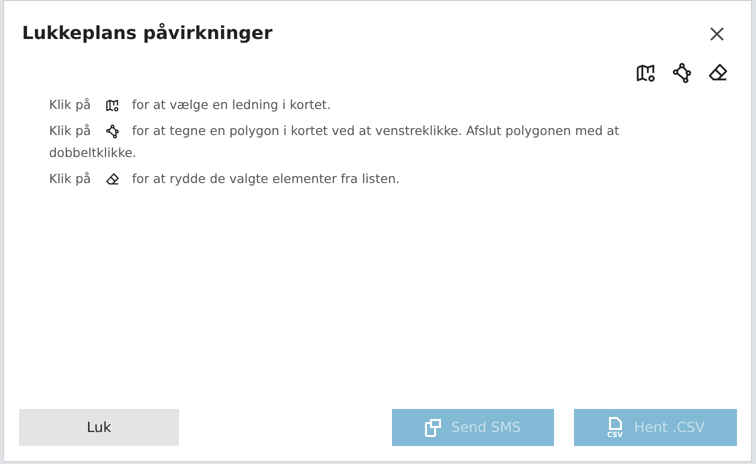 The height and width of the screenshot is (464, 756). I want to click on instruction-text: dobbeltklikke., so click(92, 153).